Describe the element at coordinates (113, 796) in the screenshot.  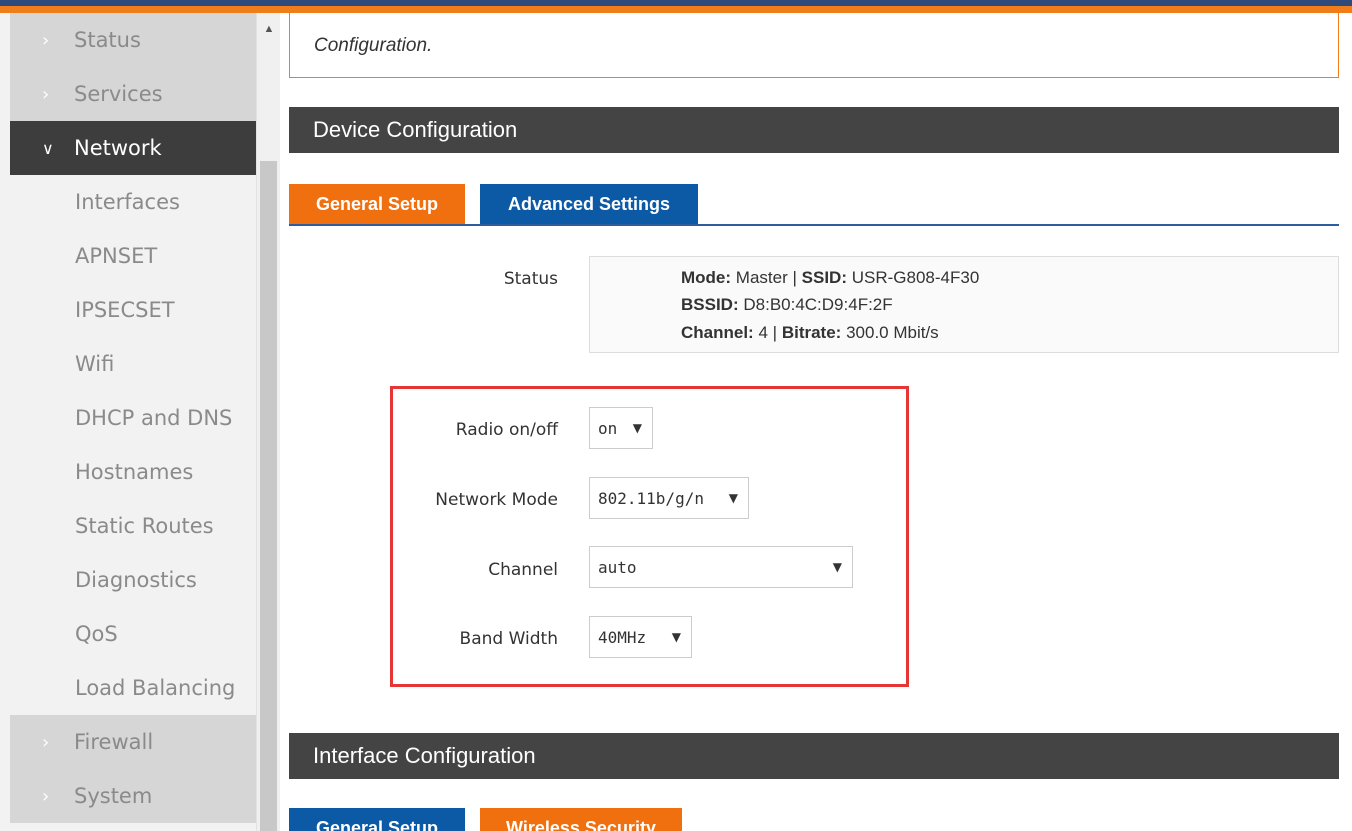
I see `sidebar-item-label: System` at that location.